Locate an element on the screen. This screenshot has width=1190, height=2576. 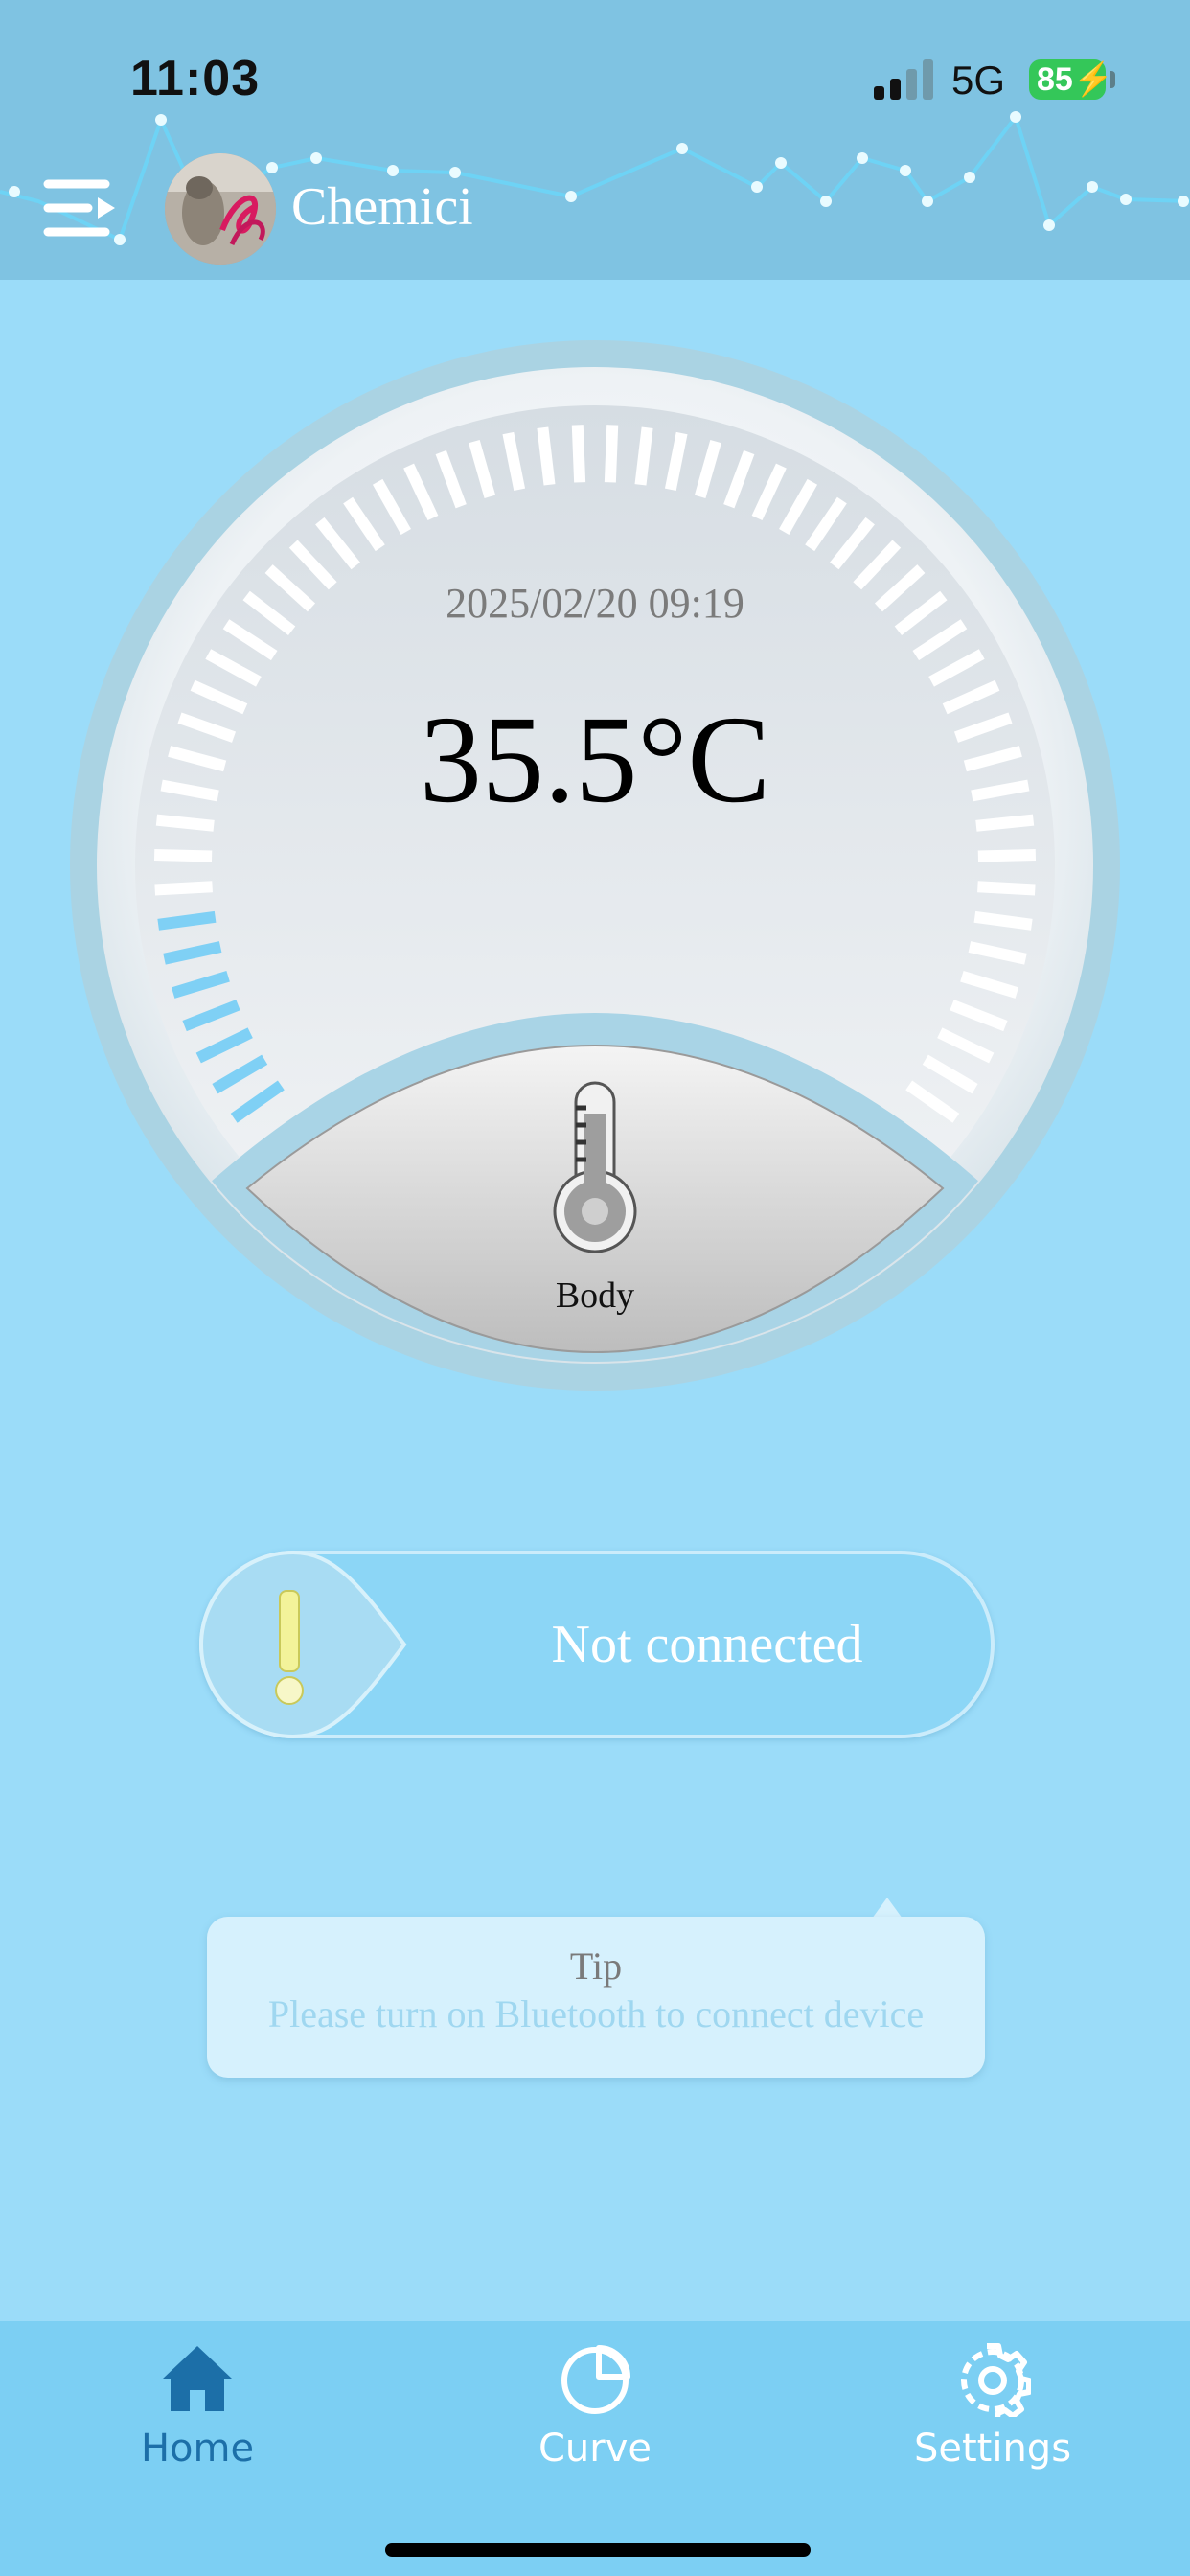
tab-home: Home is located at coordinates (198, 2417).